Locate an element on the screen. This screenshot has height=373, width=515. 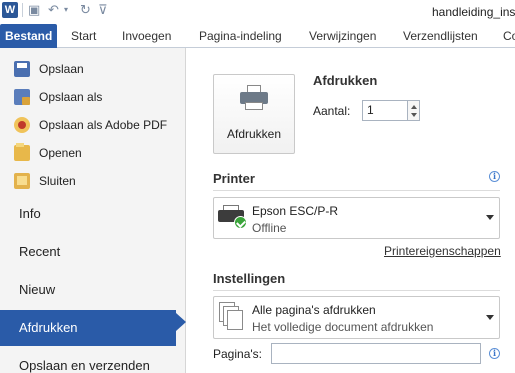
settings-heading: Instellingen is located at coordinates (249, 278).